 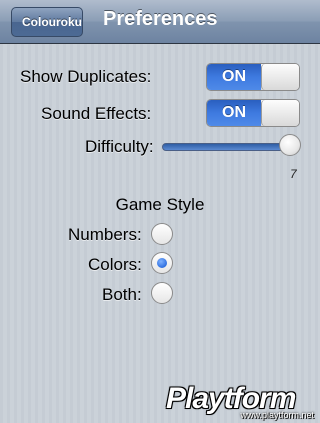 I want to click on colors-radio, so click(x=162, y=263).